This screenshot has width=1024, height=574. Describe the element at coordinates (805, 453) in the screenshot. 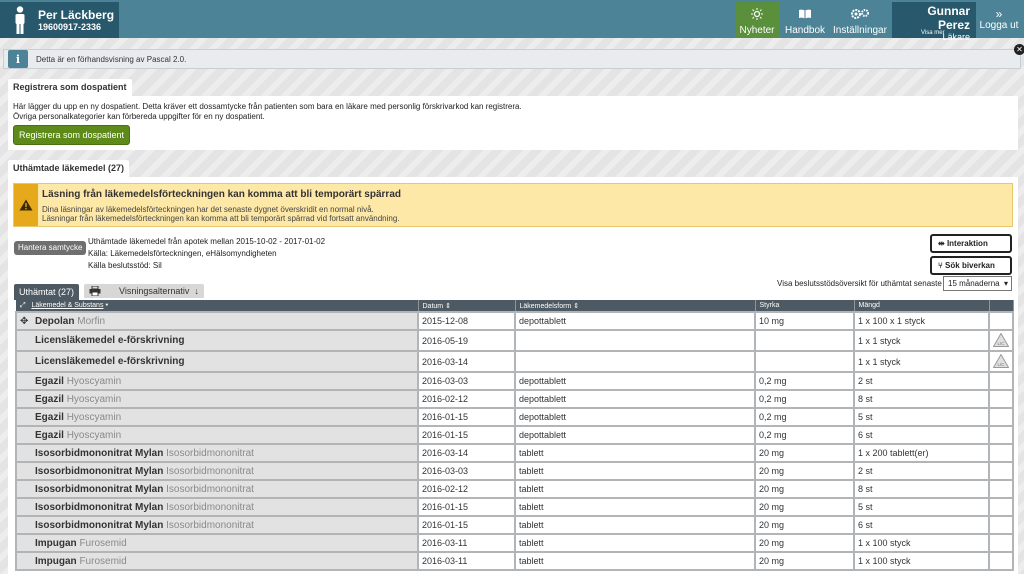

I see `strength-cell: 20 mg` at that location.